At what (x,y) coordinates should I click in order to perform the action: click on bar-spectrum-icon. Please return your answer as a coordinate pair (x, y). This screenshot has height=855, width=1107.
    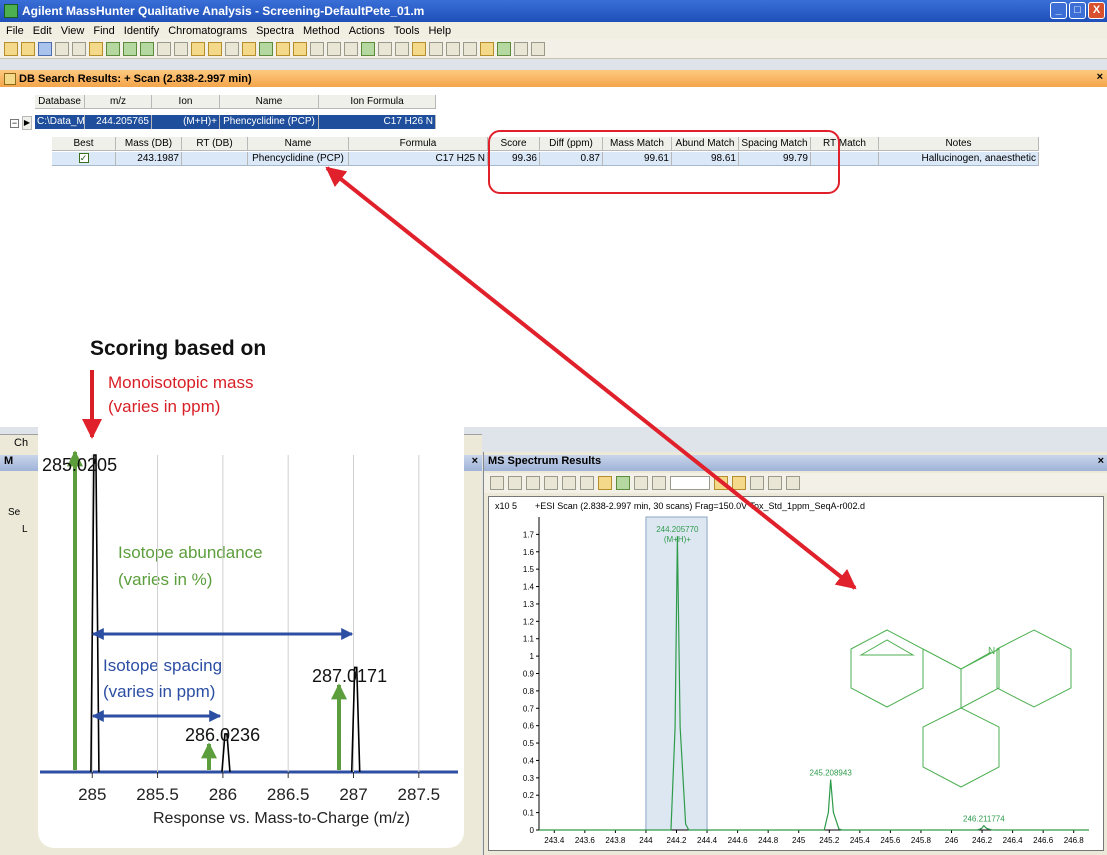
    Looking at the image, I should click on (385, 48).